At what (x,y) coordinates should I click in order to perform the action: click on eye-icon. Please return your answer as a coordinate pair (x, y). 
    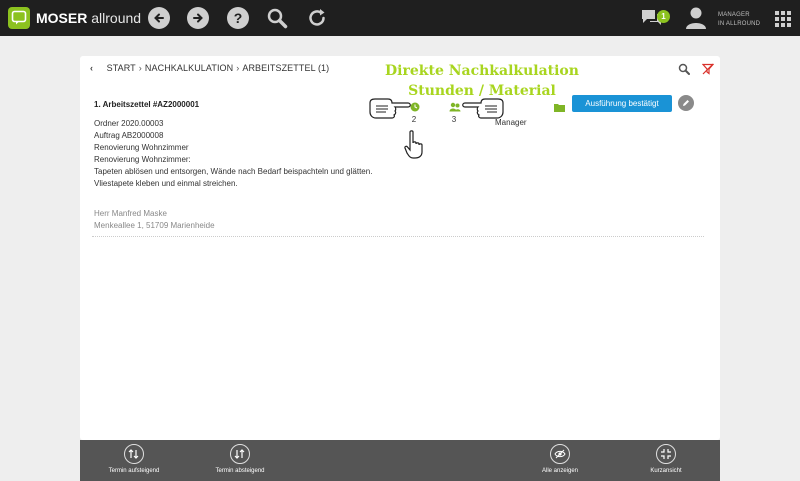
    Looking at the image, I should click on (560, 454).